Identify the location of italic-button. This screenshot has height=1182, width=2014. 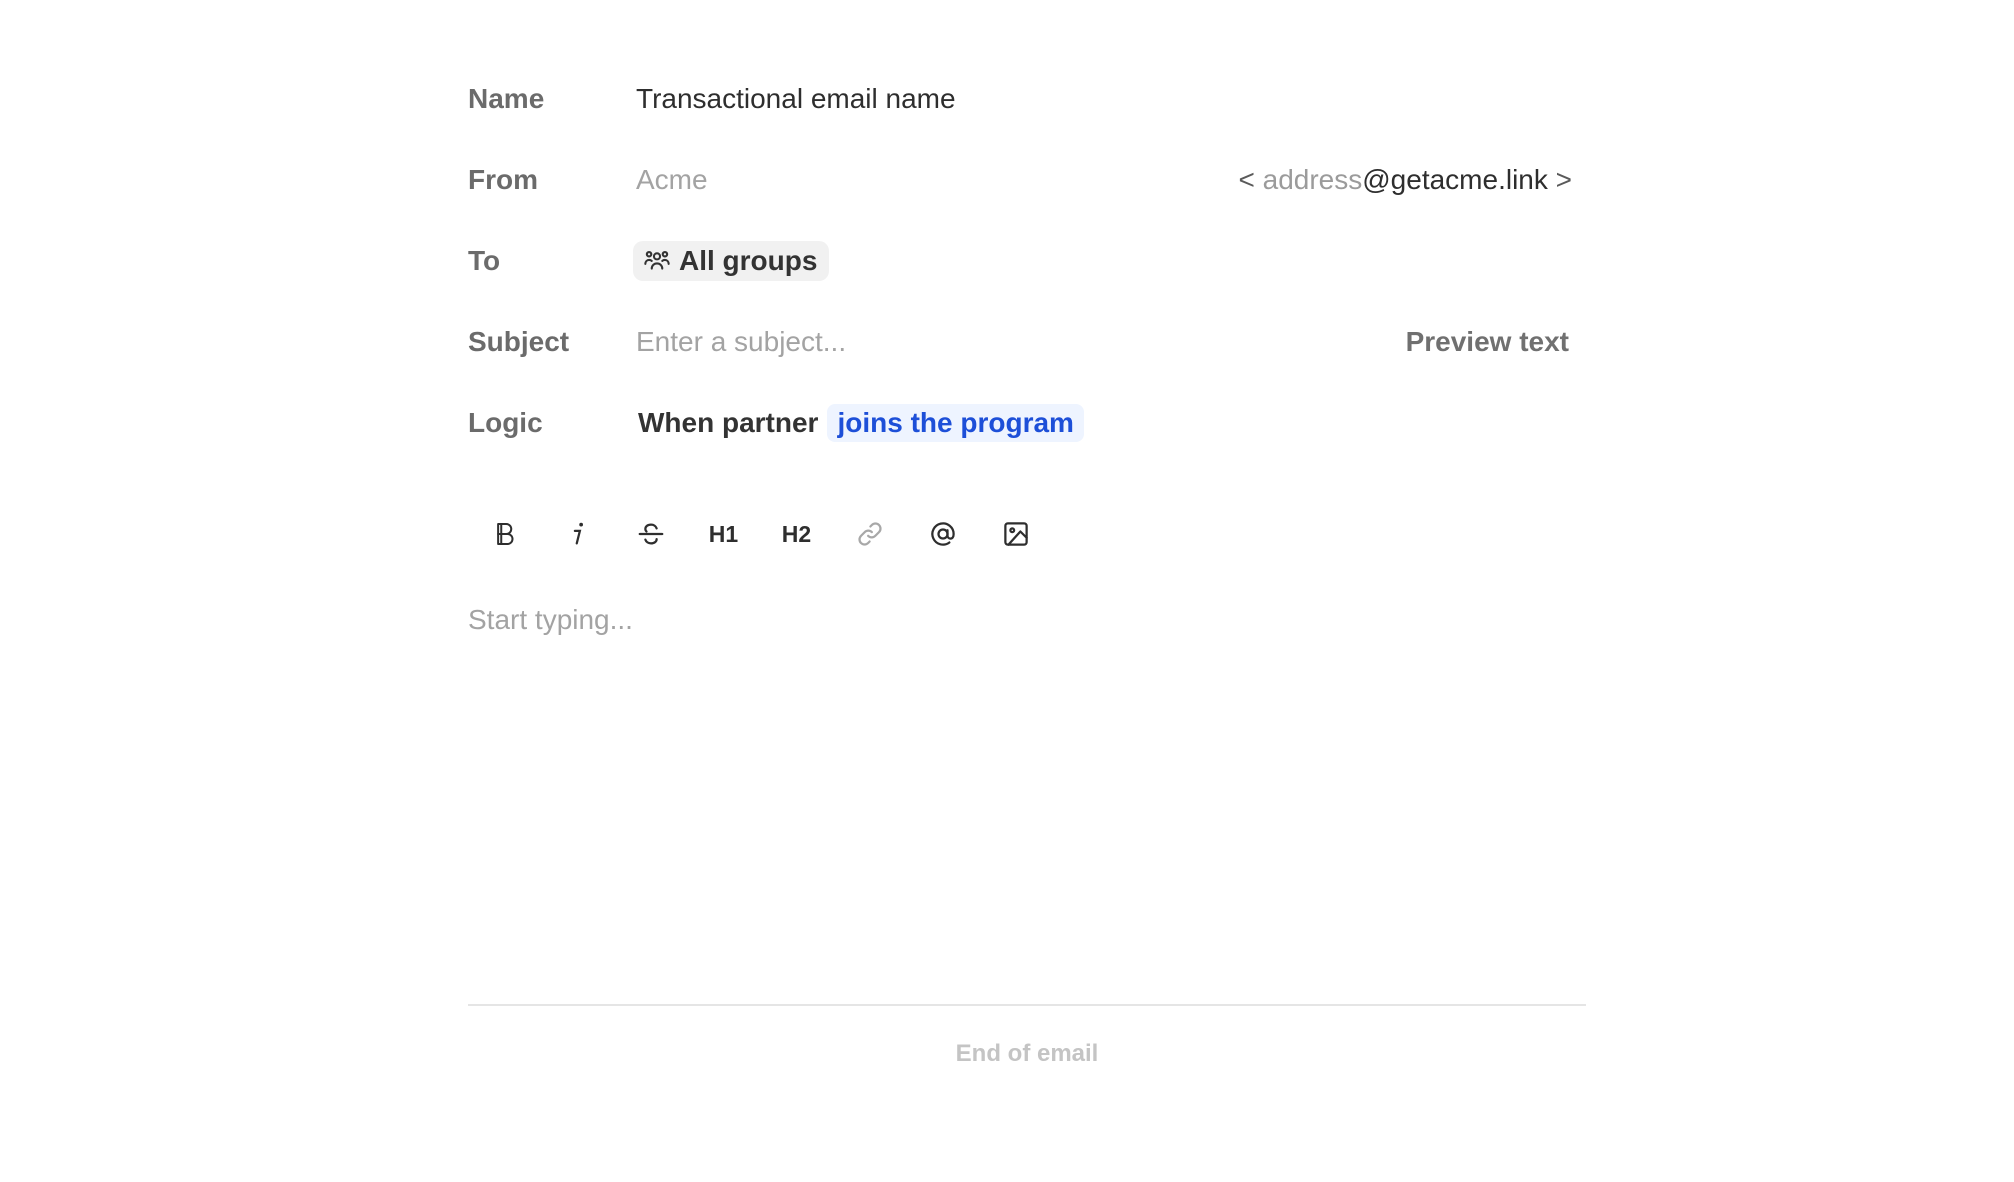
(577, 534).